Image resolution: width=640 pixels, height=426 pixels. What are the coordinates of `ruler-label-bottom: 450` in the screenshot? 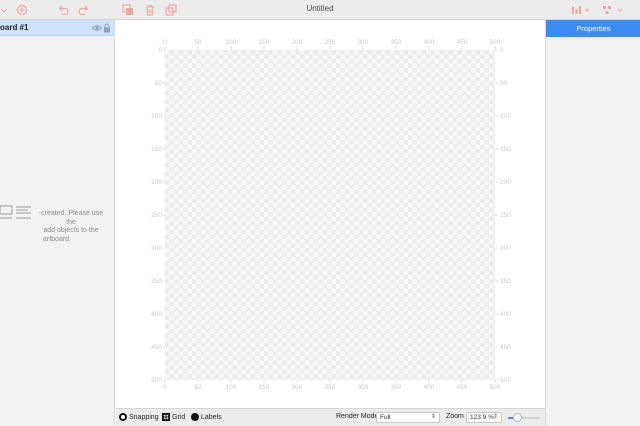 It's located at (462, 387).